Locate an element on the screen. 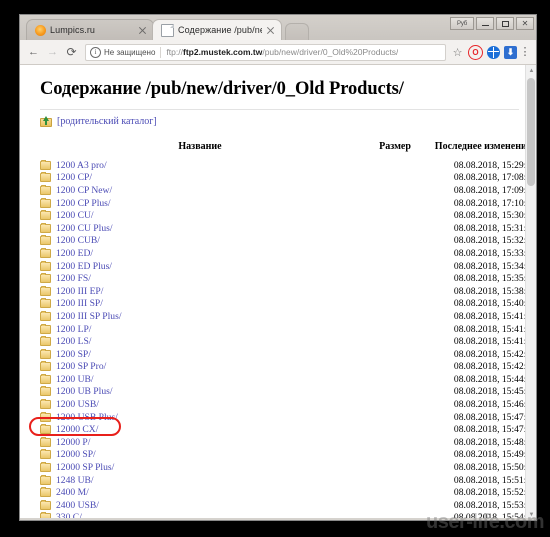  tab-lumpics: Lumpics.ru is located at coordinates (90, 29).